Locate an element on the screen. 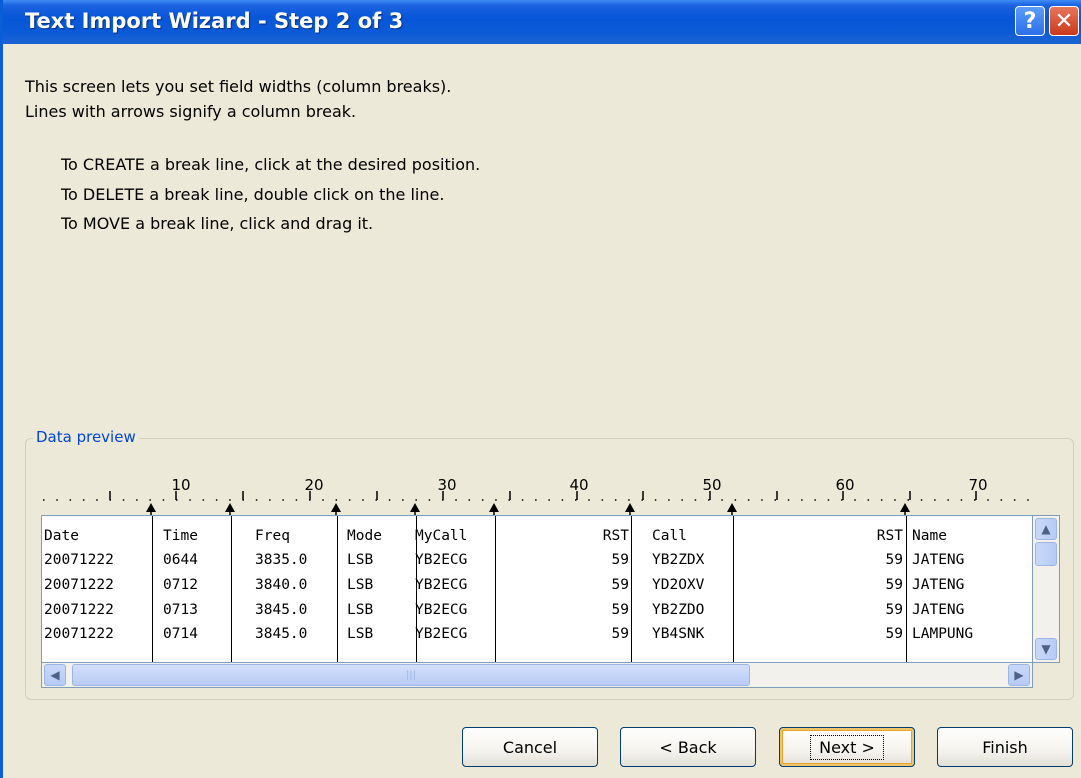 The height and width of the screenshot is (778, 1081). horizontal-scroll-thumb: ||| is located at coordinates (411, 675).